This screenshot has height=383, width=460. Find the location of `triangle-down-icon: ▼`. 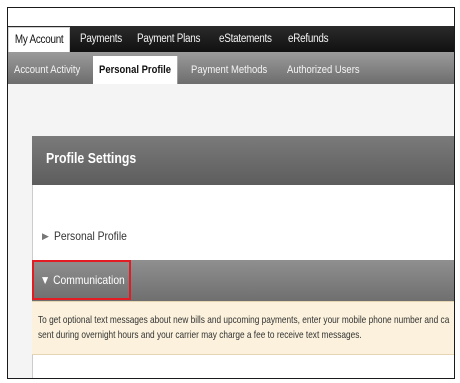

triangle-down-icon: ▼ is located at coordinates (45, 280).